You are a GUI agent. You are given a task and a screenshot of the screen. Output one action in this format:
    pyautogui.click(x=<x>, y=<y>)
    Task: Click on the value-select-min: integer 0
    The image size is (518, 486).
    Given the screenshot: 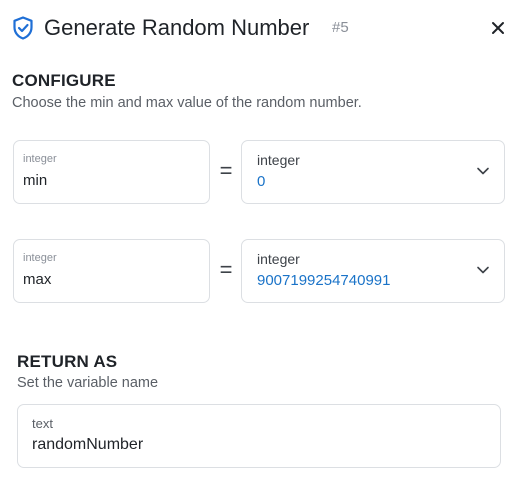 What is the action you would take?
    pyautogui.click(x=373, y=172)
    